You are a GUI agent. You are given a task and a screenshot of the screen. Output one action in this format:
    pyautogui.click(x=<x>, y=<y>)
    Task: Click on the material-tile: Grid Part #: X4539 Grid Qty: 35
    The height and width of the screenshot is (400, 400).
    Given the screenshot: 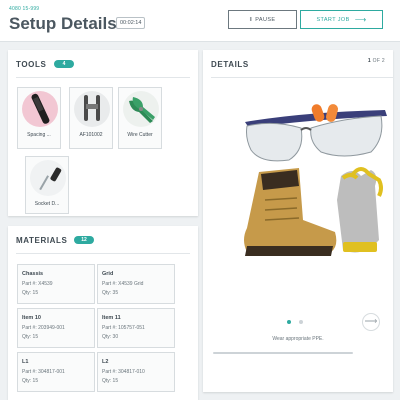 What is the action you would take?
    pyautogui.click(x=136, y=284)
    